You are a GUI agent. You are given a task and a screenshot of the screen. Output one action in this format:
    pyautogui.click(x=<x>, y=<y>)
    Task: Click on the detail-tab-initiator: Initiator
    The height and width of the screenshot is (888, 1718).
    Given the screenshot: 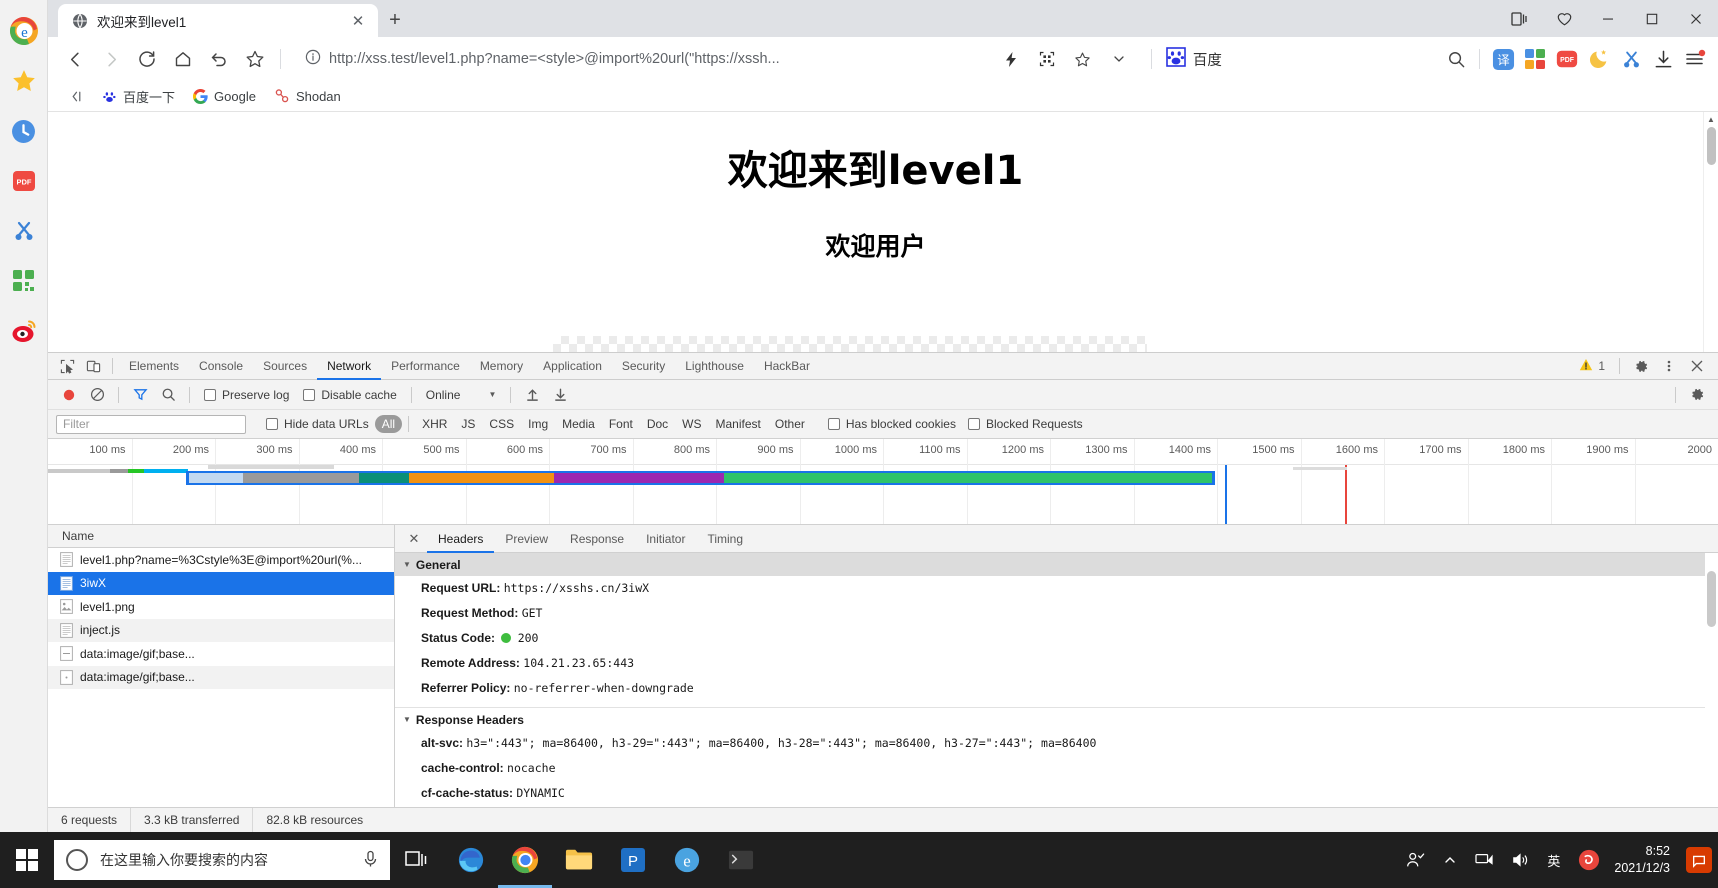 What is the action you would take?
    pyautogui.click(x=665, y=539)
    